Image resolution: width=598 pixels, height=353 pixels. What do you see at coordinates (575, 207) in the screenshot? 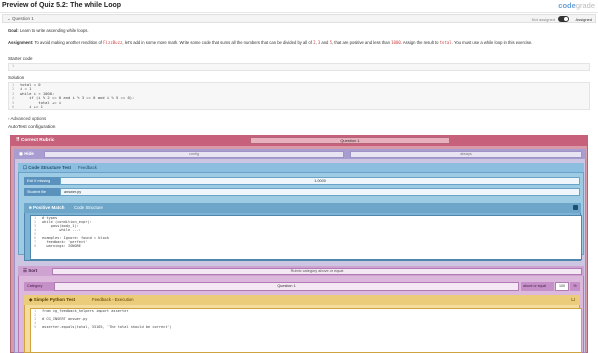
I see `comment-icon` at bounding box center [575, 207].